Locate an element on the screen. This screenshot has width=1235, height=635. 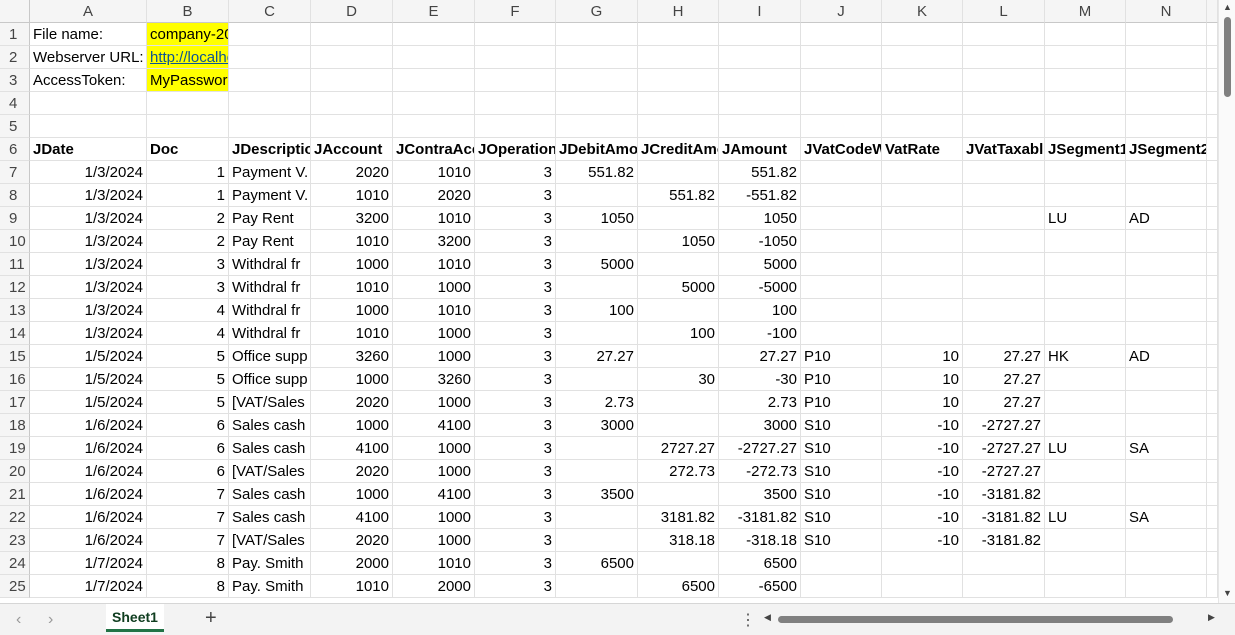
cell-e5 is located at coordinates (434, 126).